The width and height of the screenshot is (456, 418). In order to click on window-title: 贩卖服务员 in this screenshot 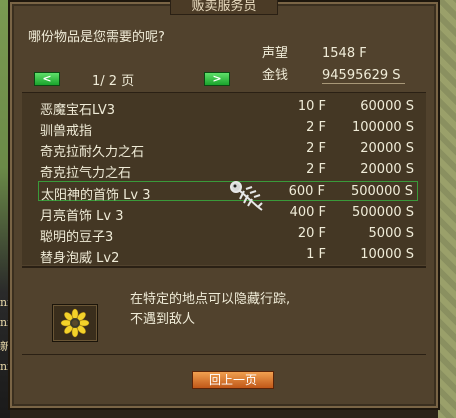, I will do `click(224, 7)`.